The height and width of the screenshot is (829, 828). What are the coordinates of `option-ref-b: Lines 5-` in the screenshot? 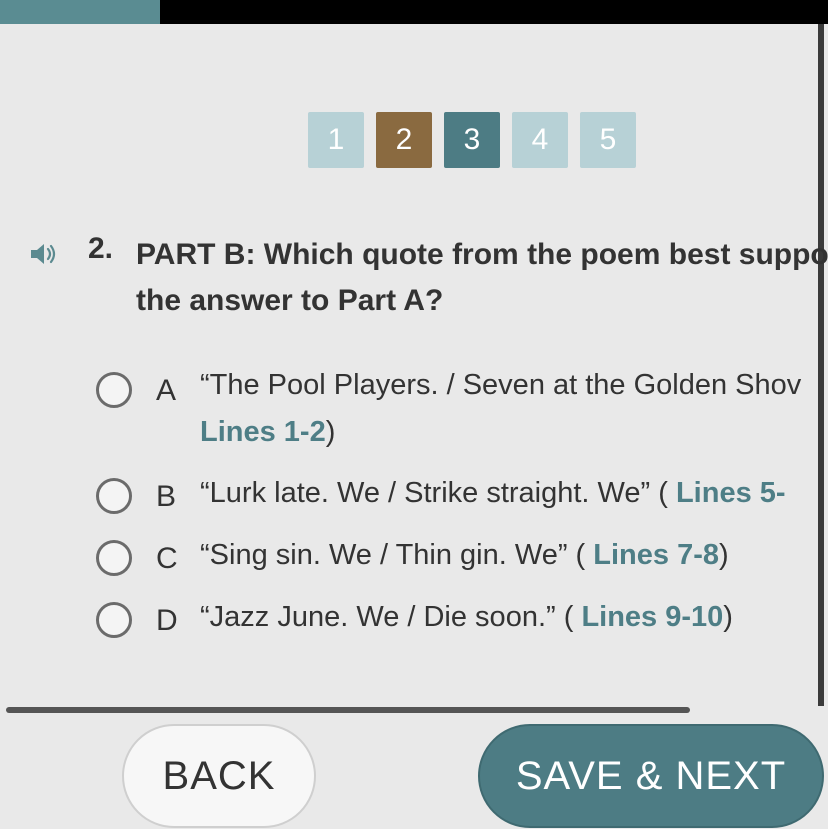 It's located at (731, 493).